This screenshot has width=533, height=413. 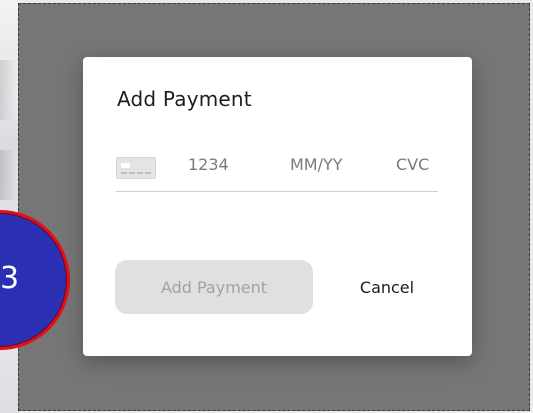 I want to click on card-cvc-placeholder: CVC, so click(x=412, y=164).